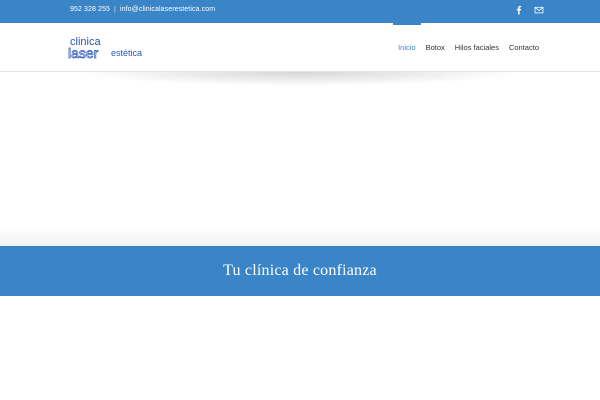  What do you see at coordinates (539, 10) in the screenshot?
I see `mail-icon` at bounding box center [539, 10].